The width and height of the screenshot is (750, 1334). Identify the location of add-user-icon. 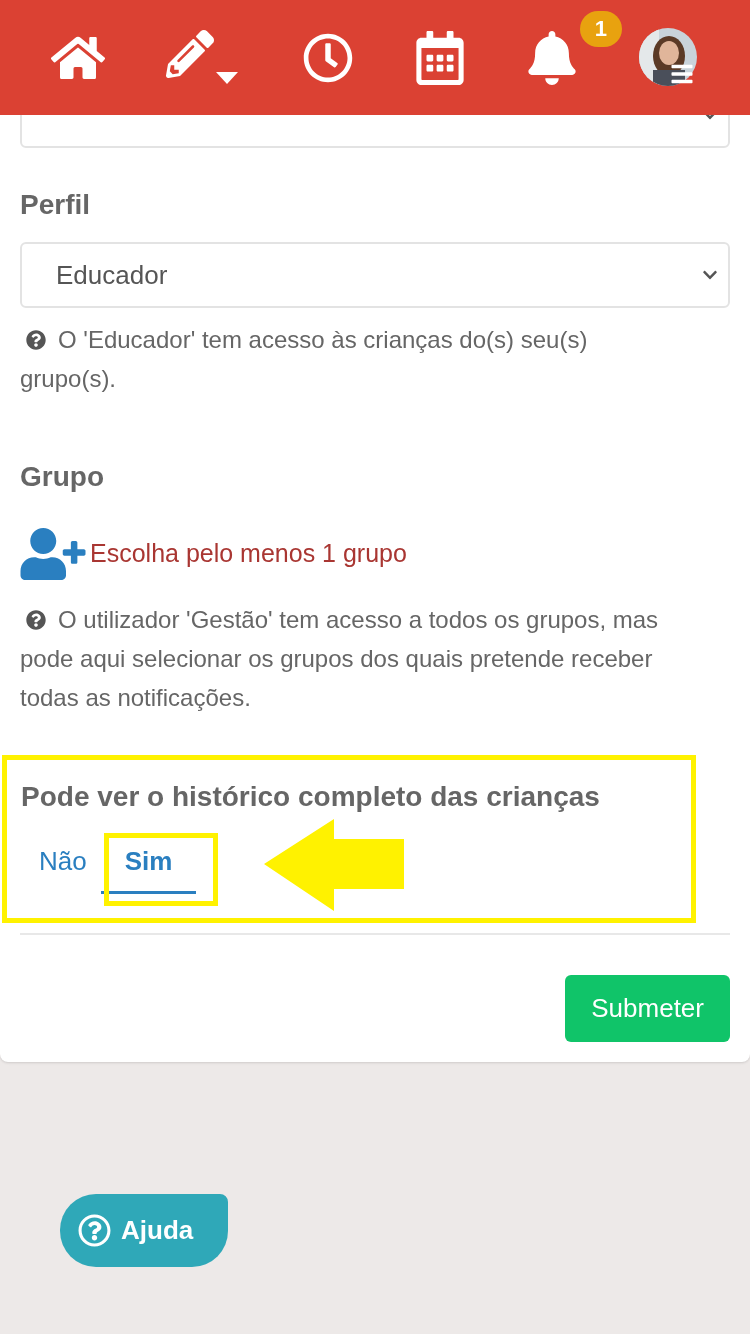
(53, 554).